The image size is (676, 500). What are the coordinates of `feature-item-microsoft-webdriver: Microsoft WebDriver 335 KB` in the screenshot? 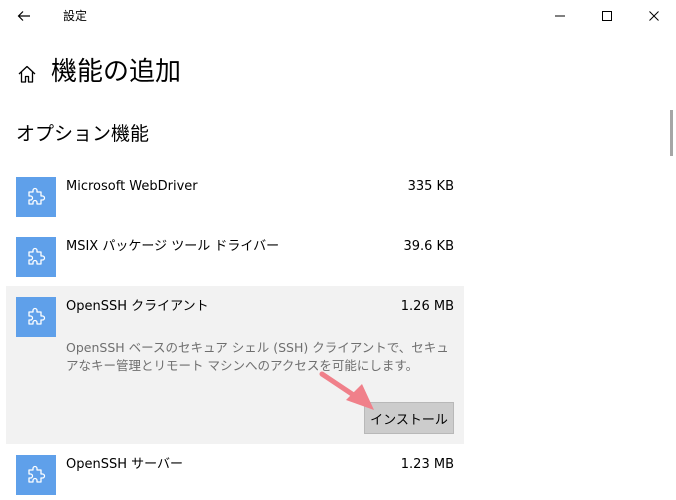 It's located at (235, 196).